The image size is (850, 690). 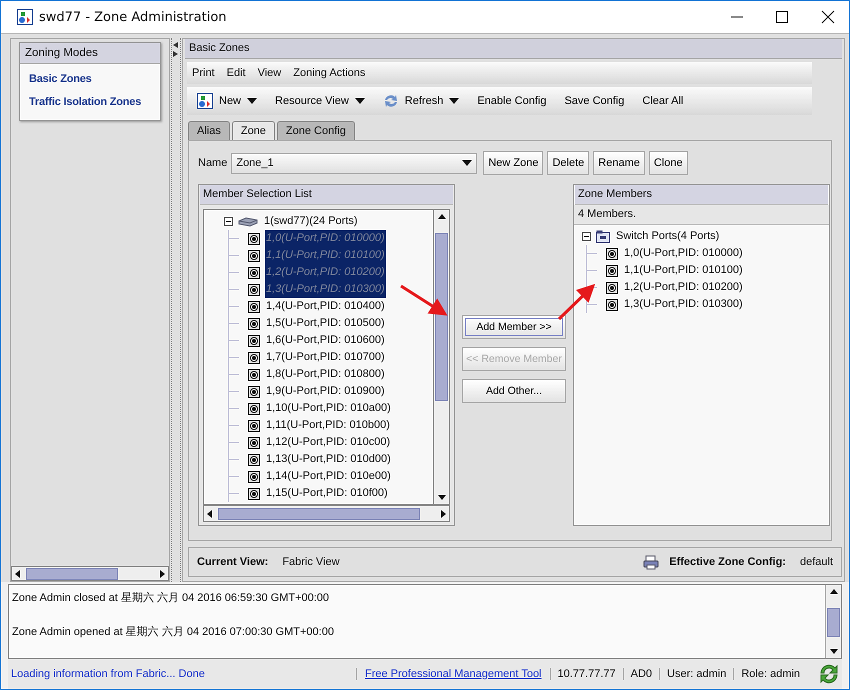 I want to click on status-field: Role: admin, so click(x=770, y=674).